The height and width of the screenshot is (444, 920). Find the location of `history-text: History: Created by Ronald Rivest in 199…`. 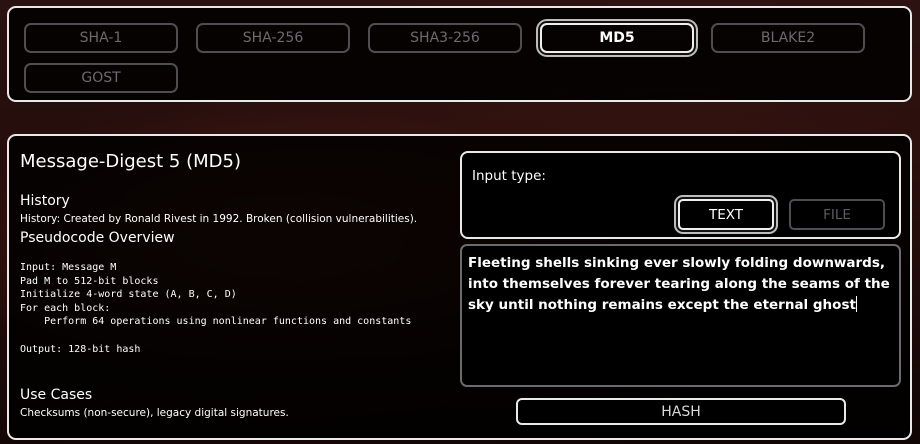

history-text: History: Created by Ronald Rivest in 199… is located at coordinates (219, 219).